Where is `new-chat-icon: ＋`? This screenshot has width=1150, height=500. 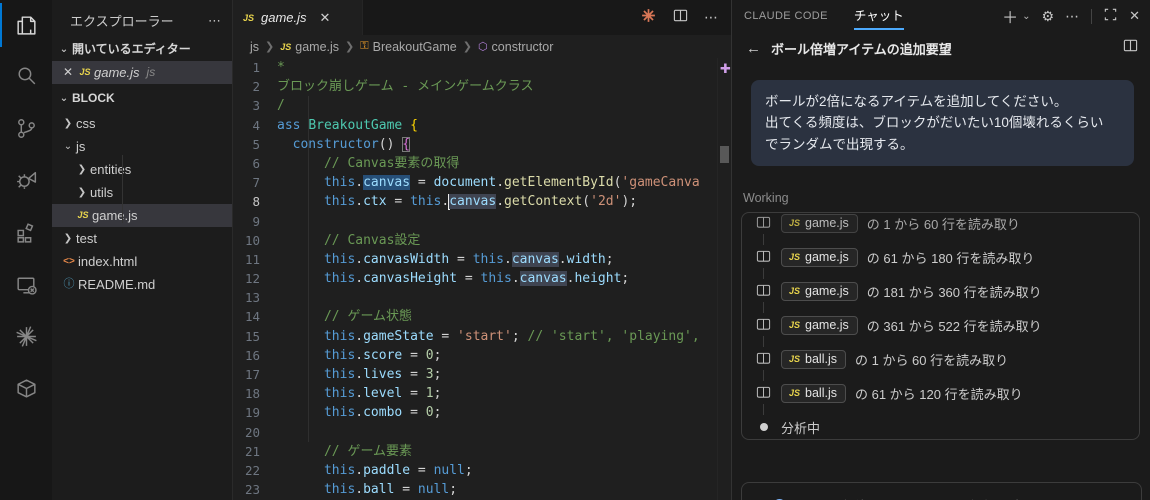
new-chat-icon: ＋ is located at coordinates (1010, 16).